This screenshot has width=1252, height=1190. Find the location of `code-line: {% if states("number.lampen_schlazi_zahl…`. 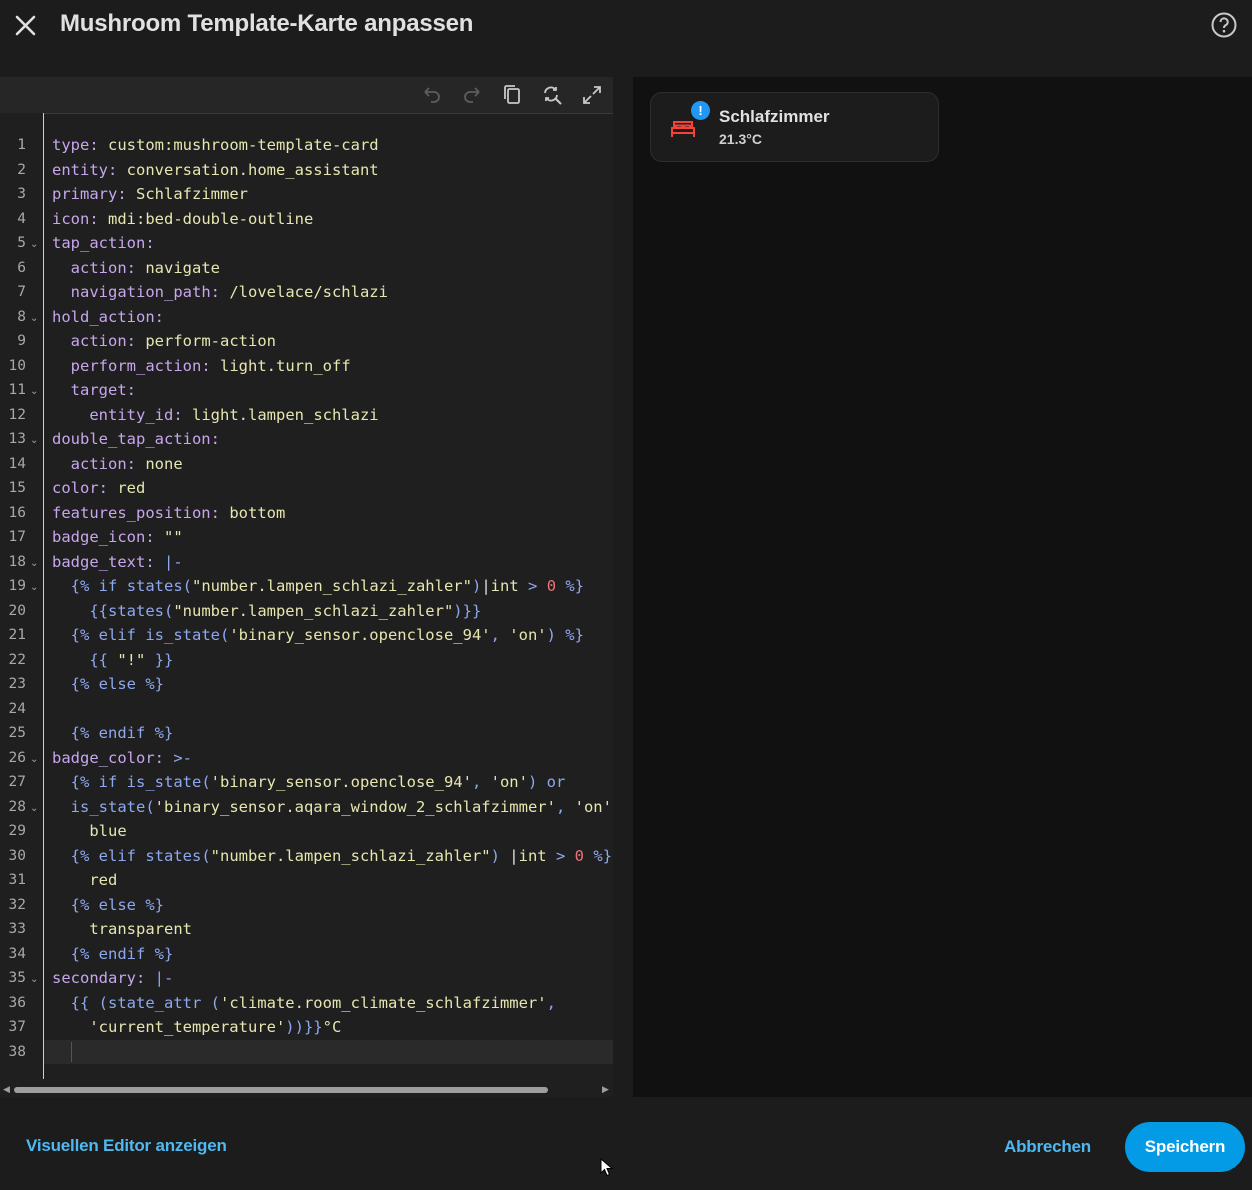

code-line: {% if states("number.lampen_schlazi_zahl… is located at coordinates (328, 586).